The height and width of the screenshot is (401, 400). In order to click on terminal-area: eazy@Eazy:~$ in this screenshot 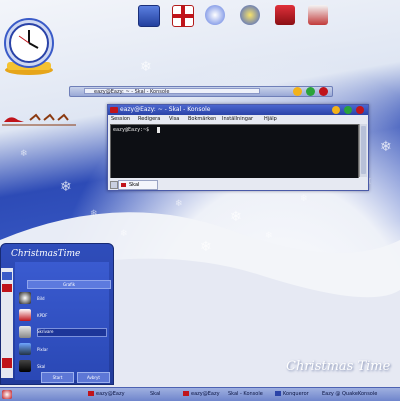, I will do `click(234, 151)`.